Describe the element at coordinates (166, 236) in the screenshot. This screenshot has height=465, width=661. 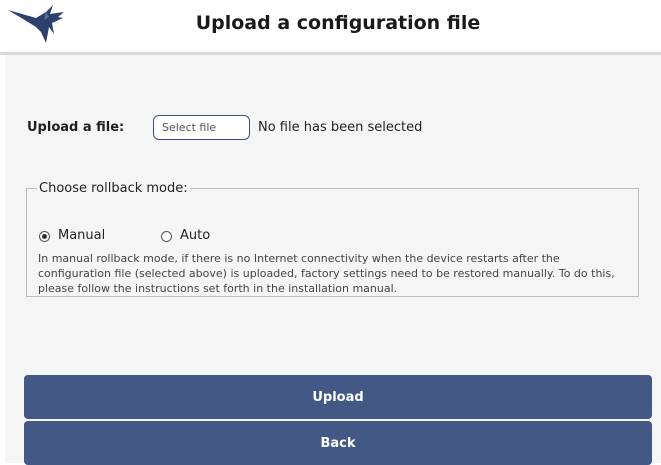
I see `radio-auto-circle` at that location.